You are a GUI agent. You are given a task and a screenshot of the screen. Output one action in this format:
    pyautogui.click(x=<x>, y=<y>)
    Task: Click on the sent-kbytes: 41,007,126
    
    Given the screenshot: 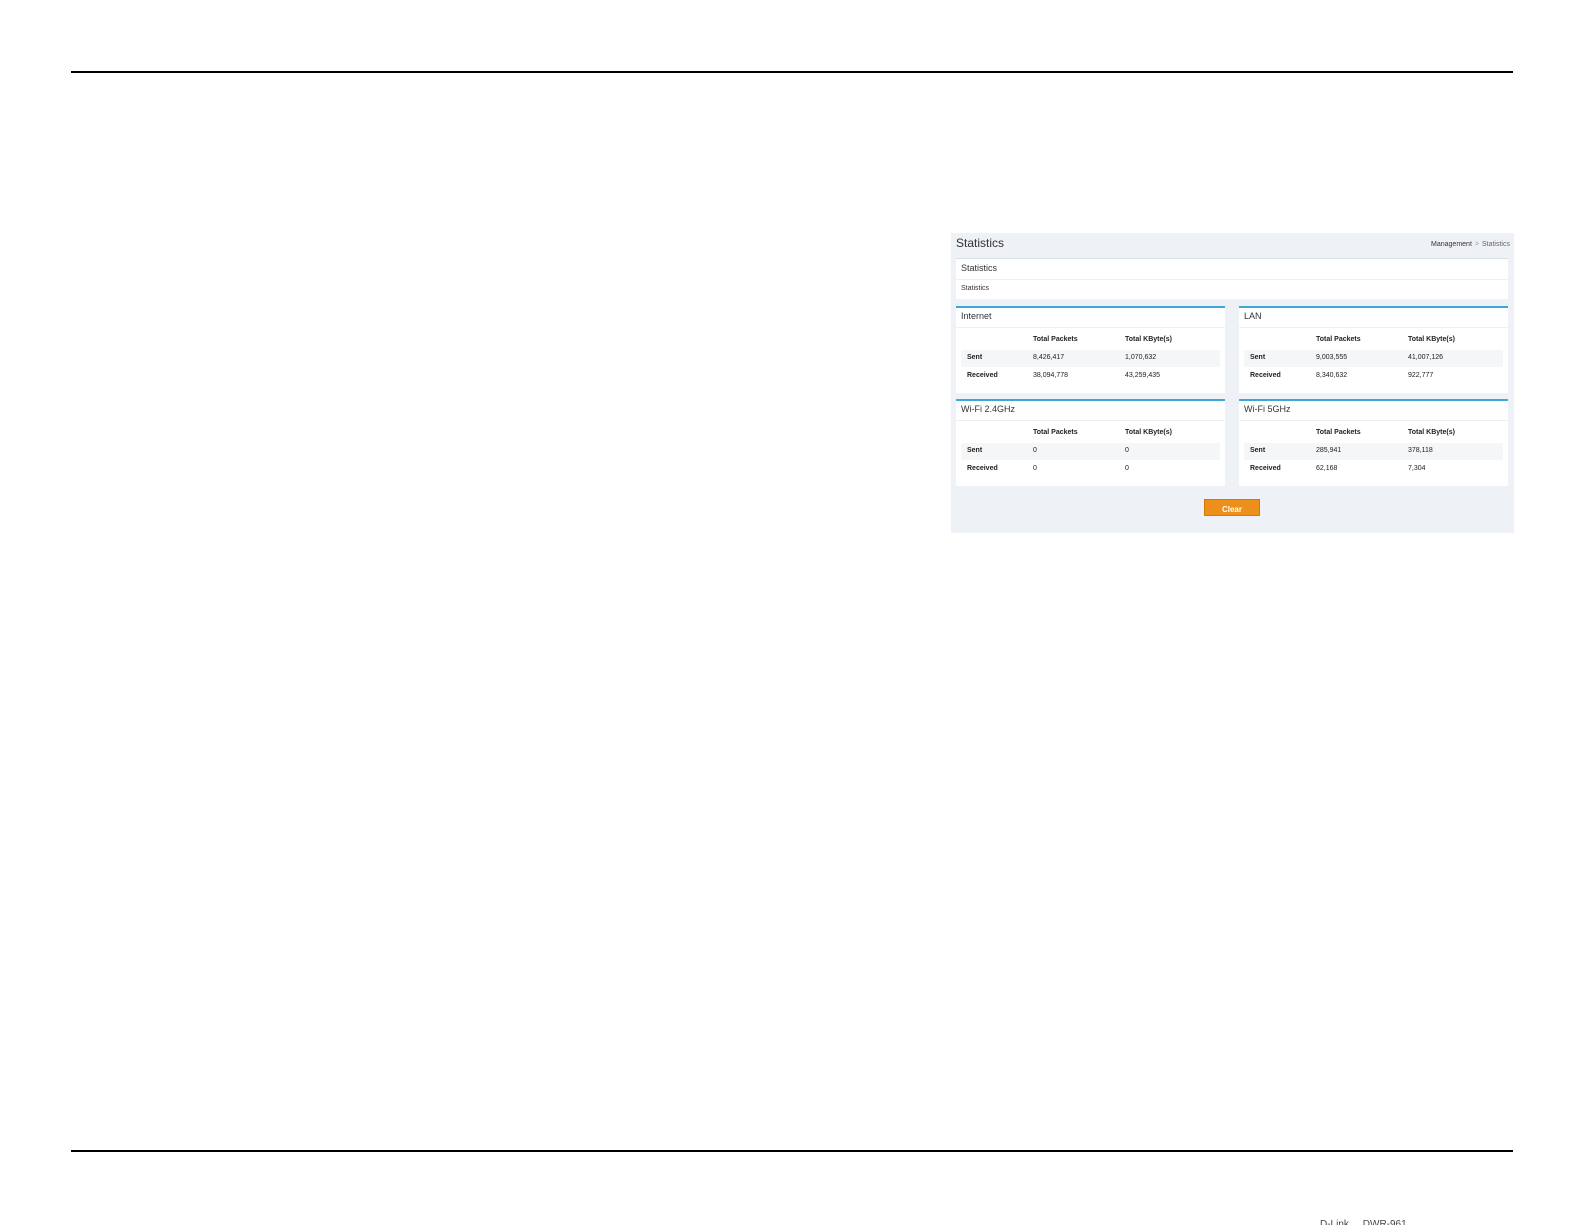 What is the action you would take?
    pyautogui.click(x=1426, y=357)
    